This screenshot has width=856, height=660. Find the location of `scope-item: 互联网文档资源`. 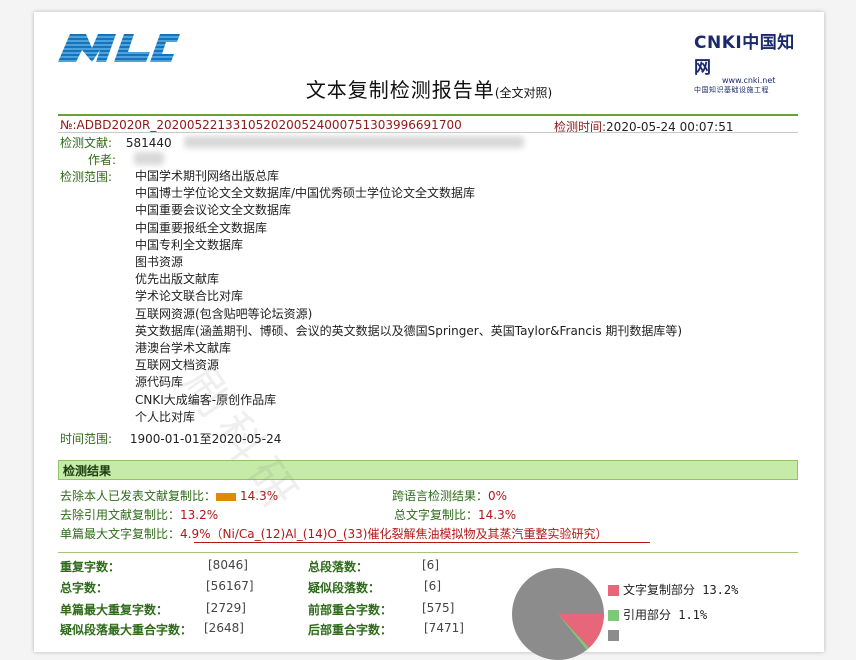

scope-item: 互联网文档资源 is located at coordinates (177, 365).